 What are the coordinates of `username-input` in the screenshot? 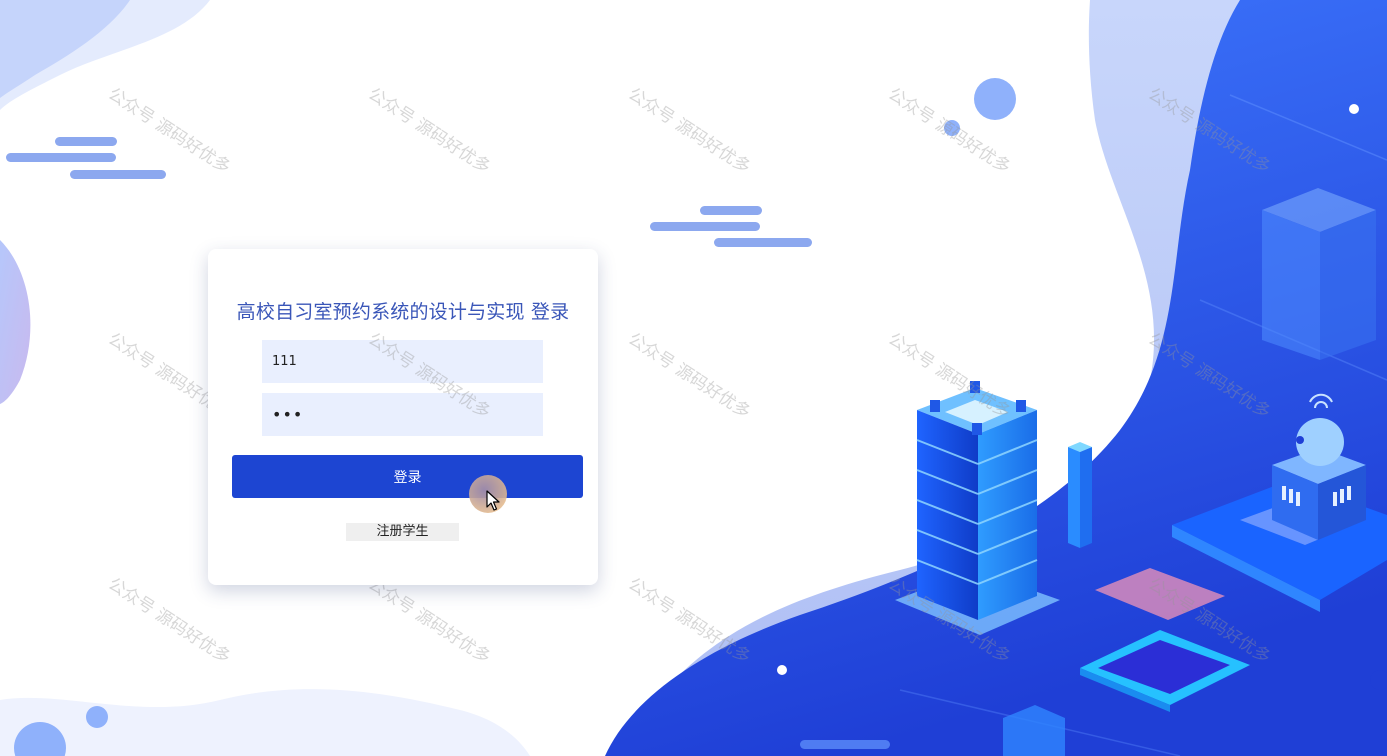 It's located at (402, 361).